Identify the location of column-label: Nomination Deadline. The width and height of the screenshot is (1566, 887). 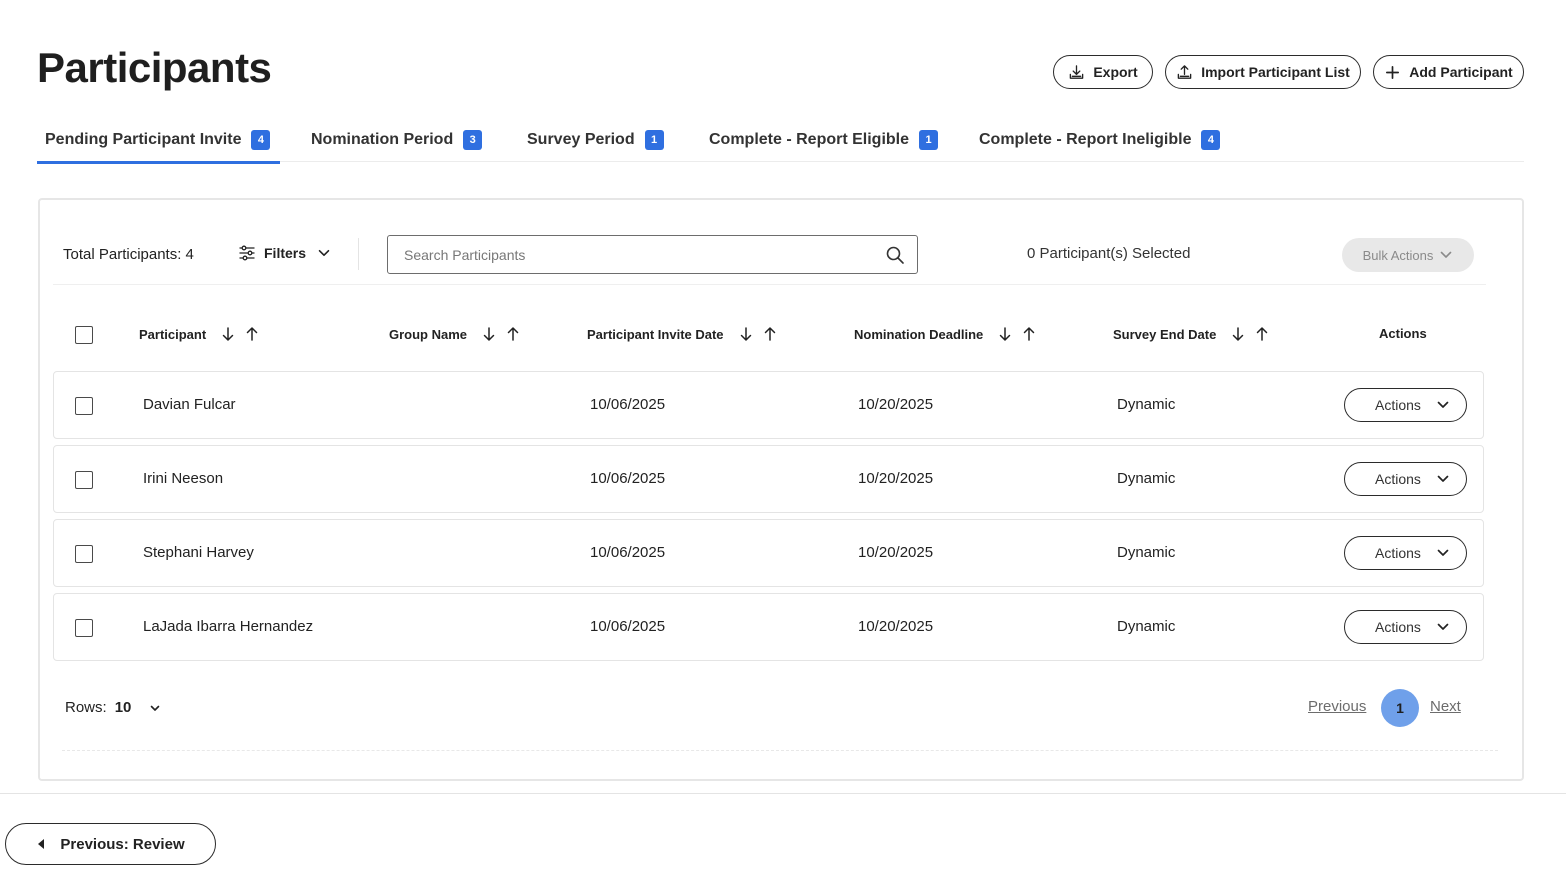
(919, 334).